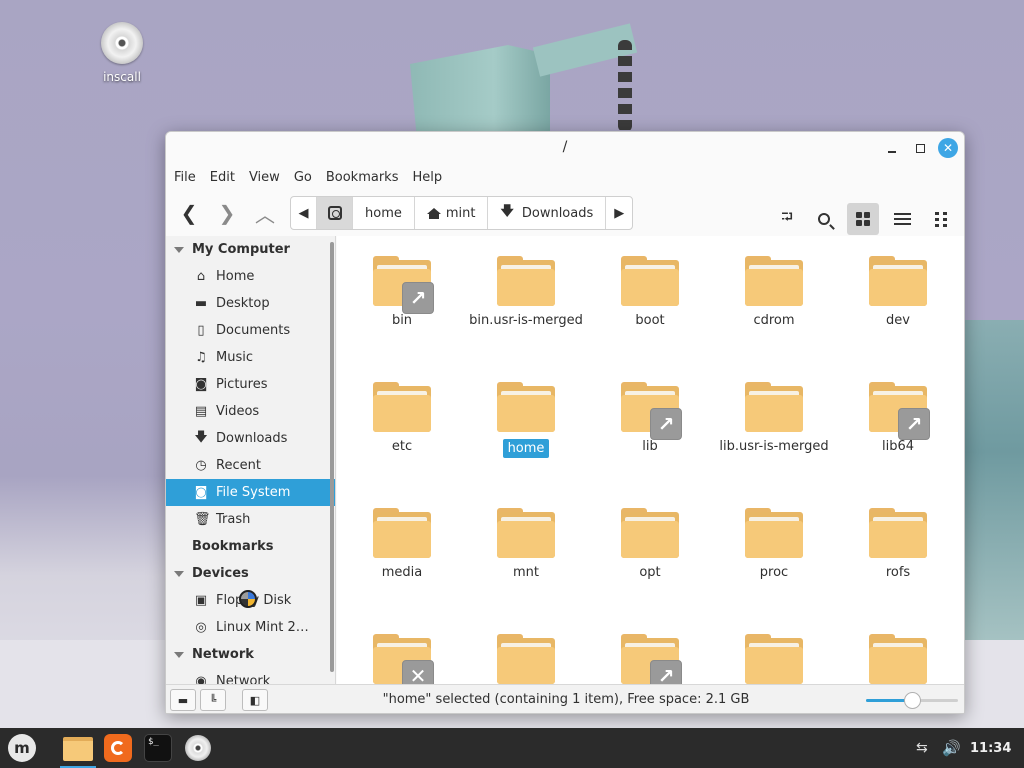 The image size is (1024, 768). Describe the element at coordinates (898, 292) in the screenshot. I see `file-item: dev` at that location.